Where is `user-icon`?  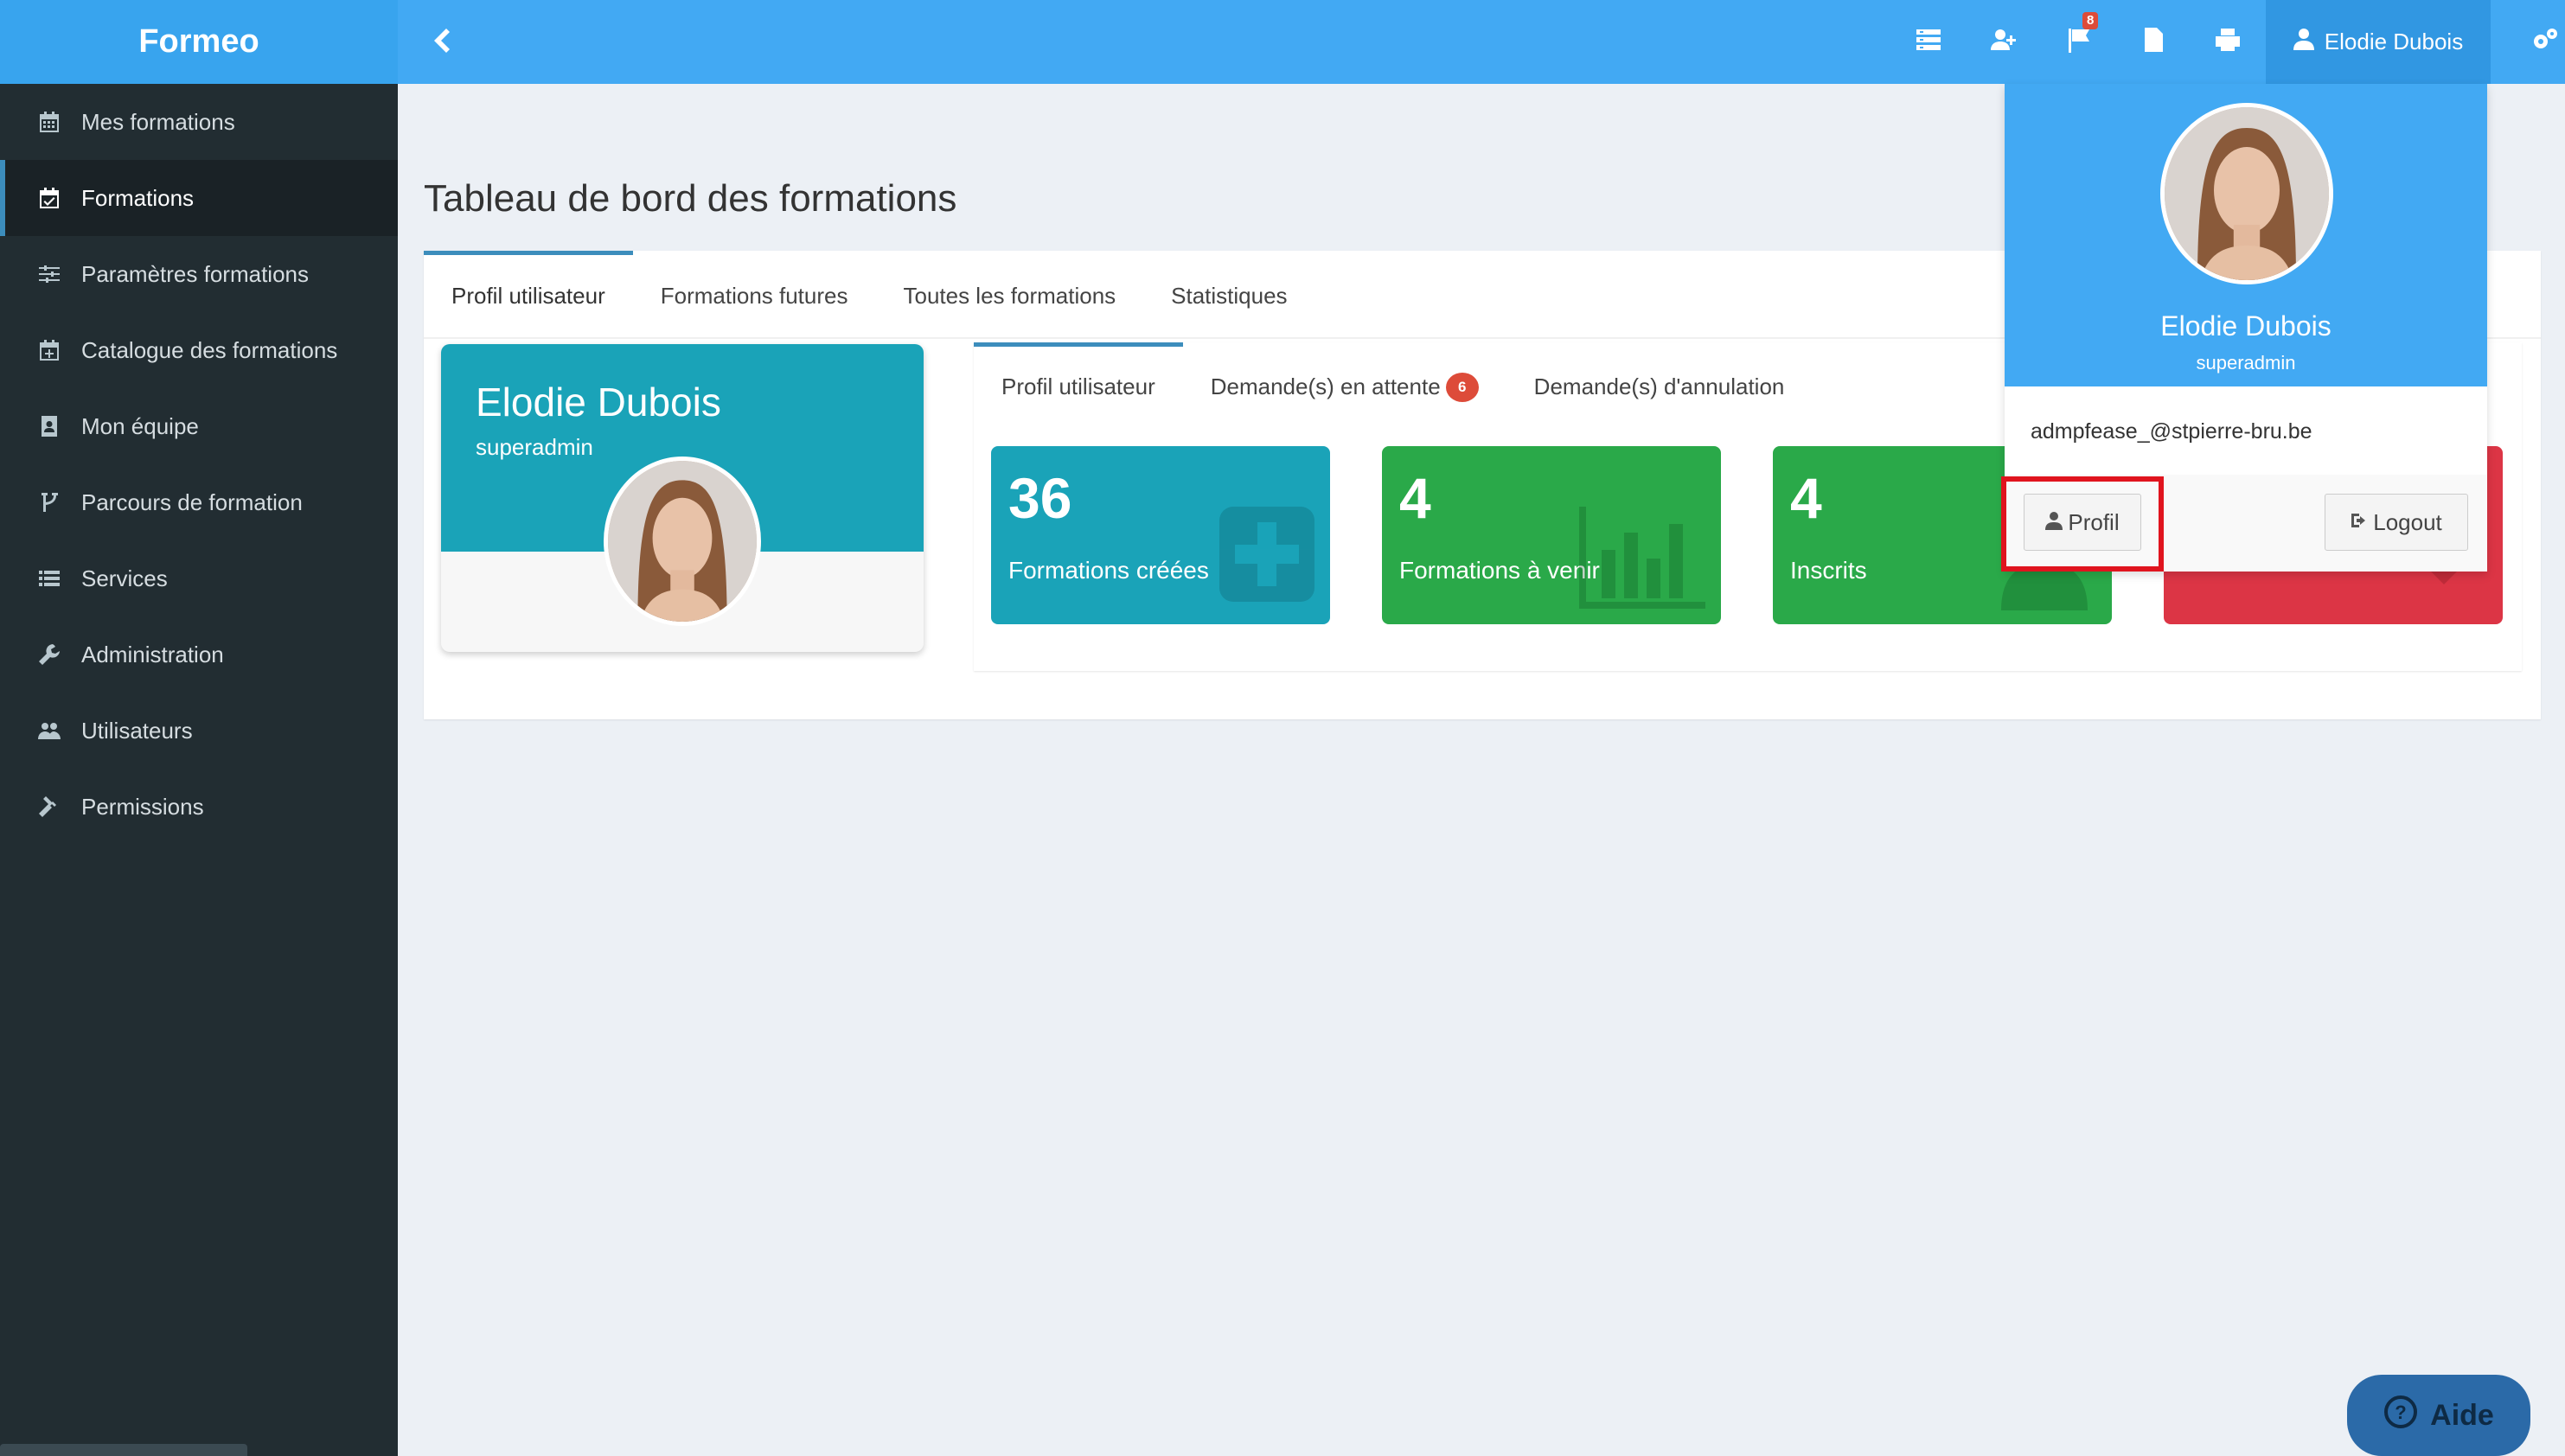 user-icon is located at coordinates (2309, 42).